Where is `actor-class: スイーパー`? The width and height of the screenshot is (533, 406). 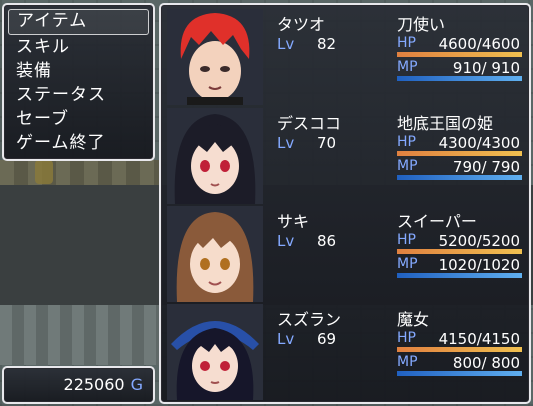 actor-class: スイーパー is located at coordinates (437, 221).